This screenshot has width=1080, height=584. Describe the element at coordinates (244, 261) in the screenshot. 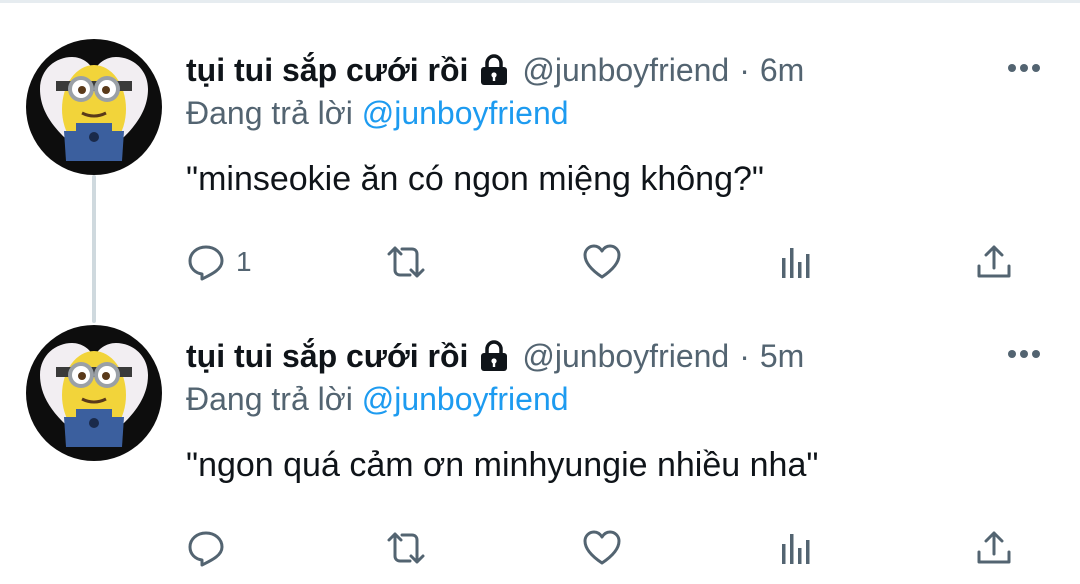

I see `reply-count: 1` at that location.